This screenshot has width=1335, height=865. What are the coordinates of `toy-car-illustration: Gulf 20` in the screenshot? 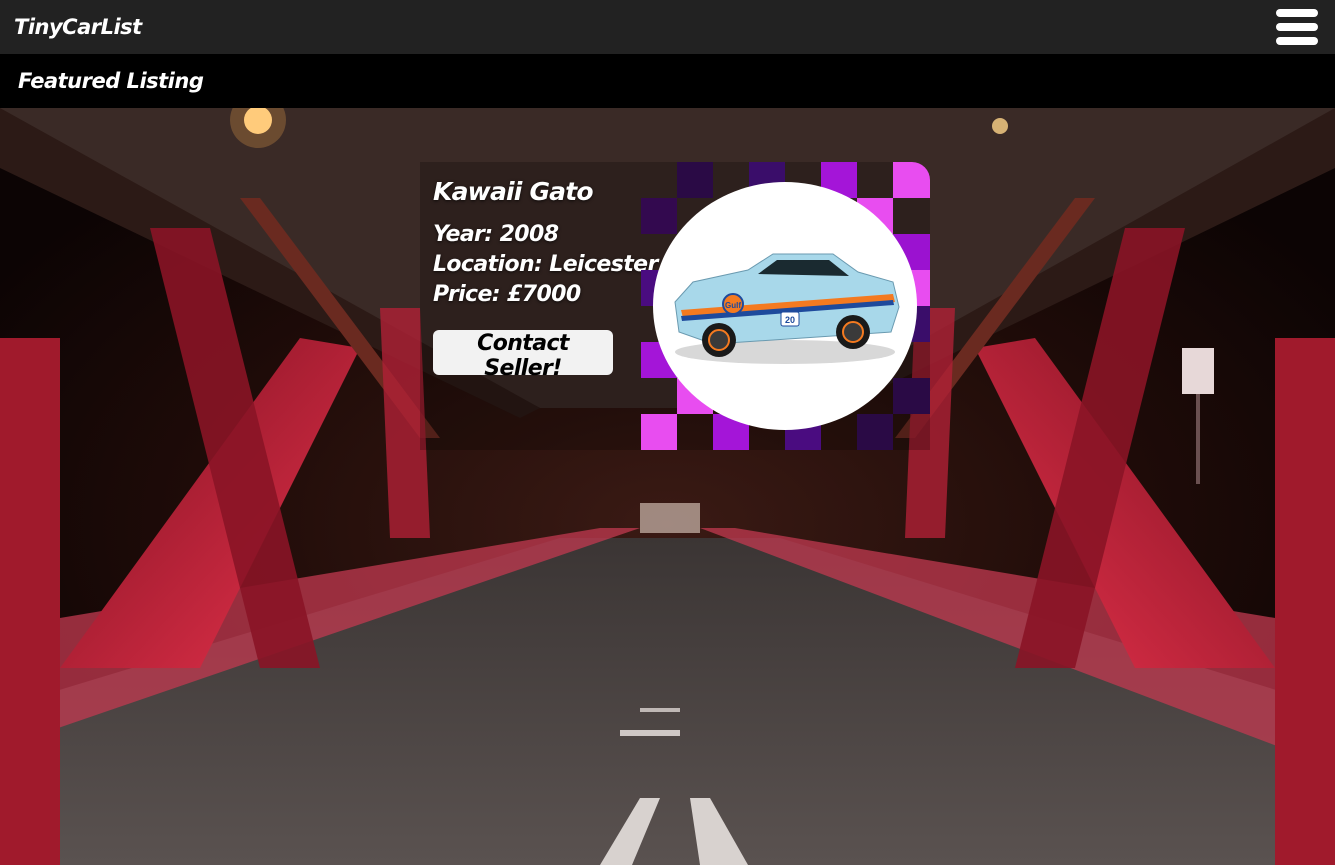 It's located at (787, 308).